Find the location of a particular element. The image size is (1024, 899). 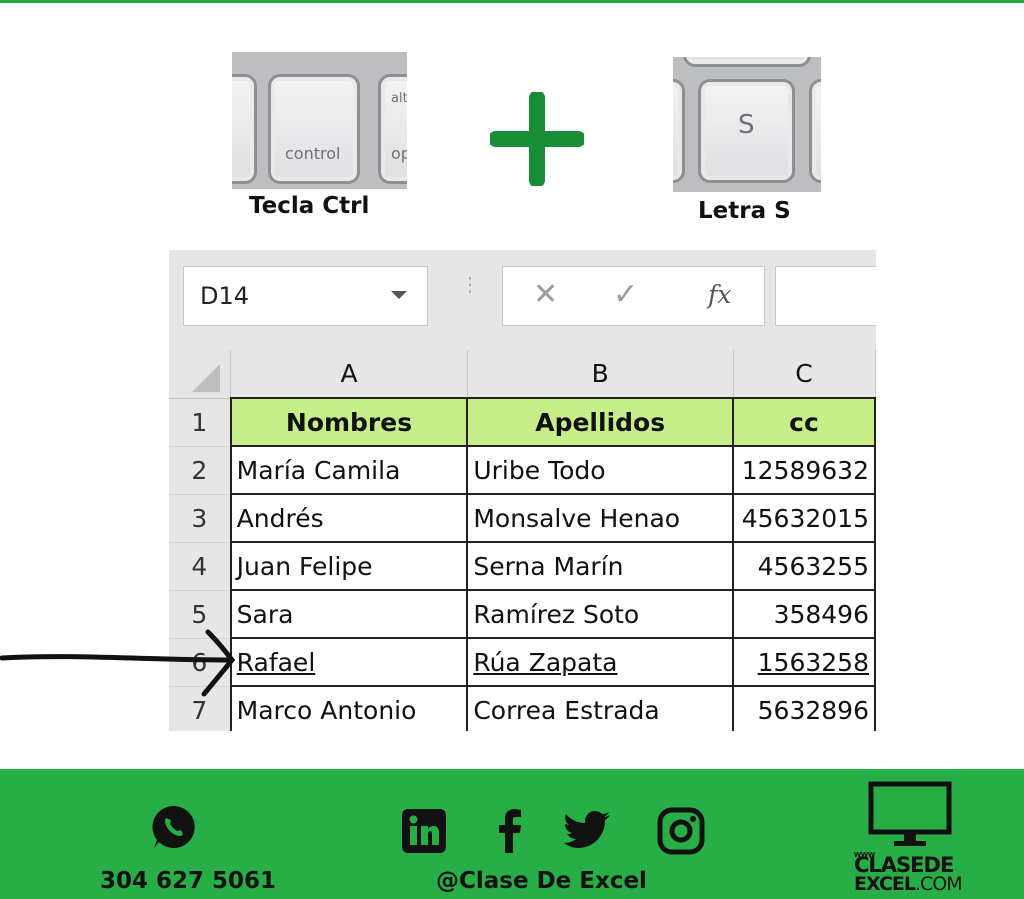

linkedin-icon is located at coordinates (424, 831).